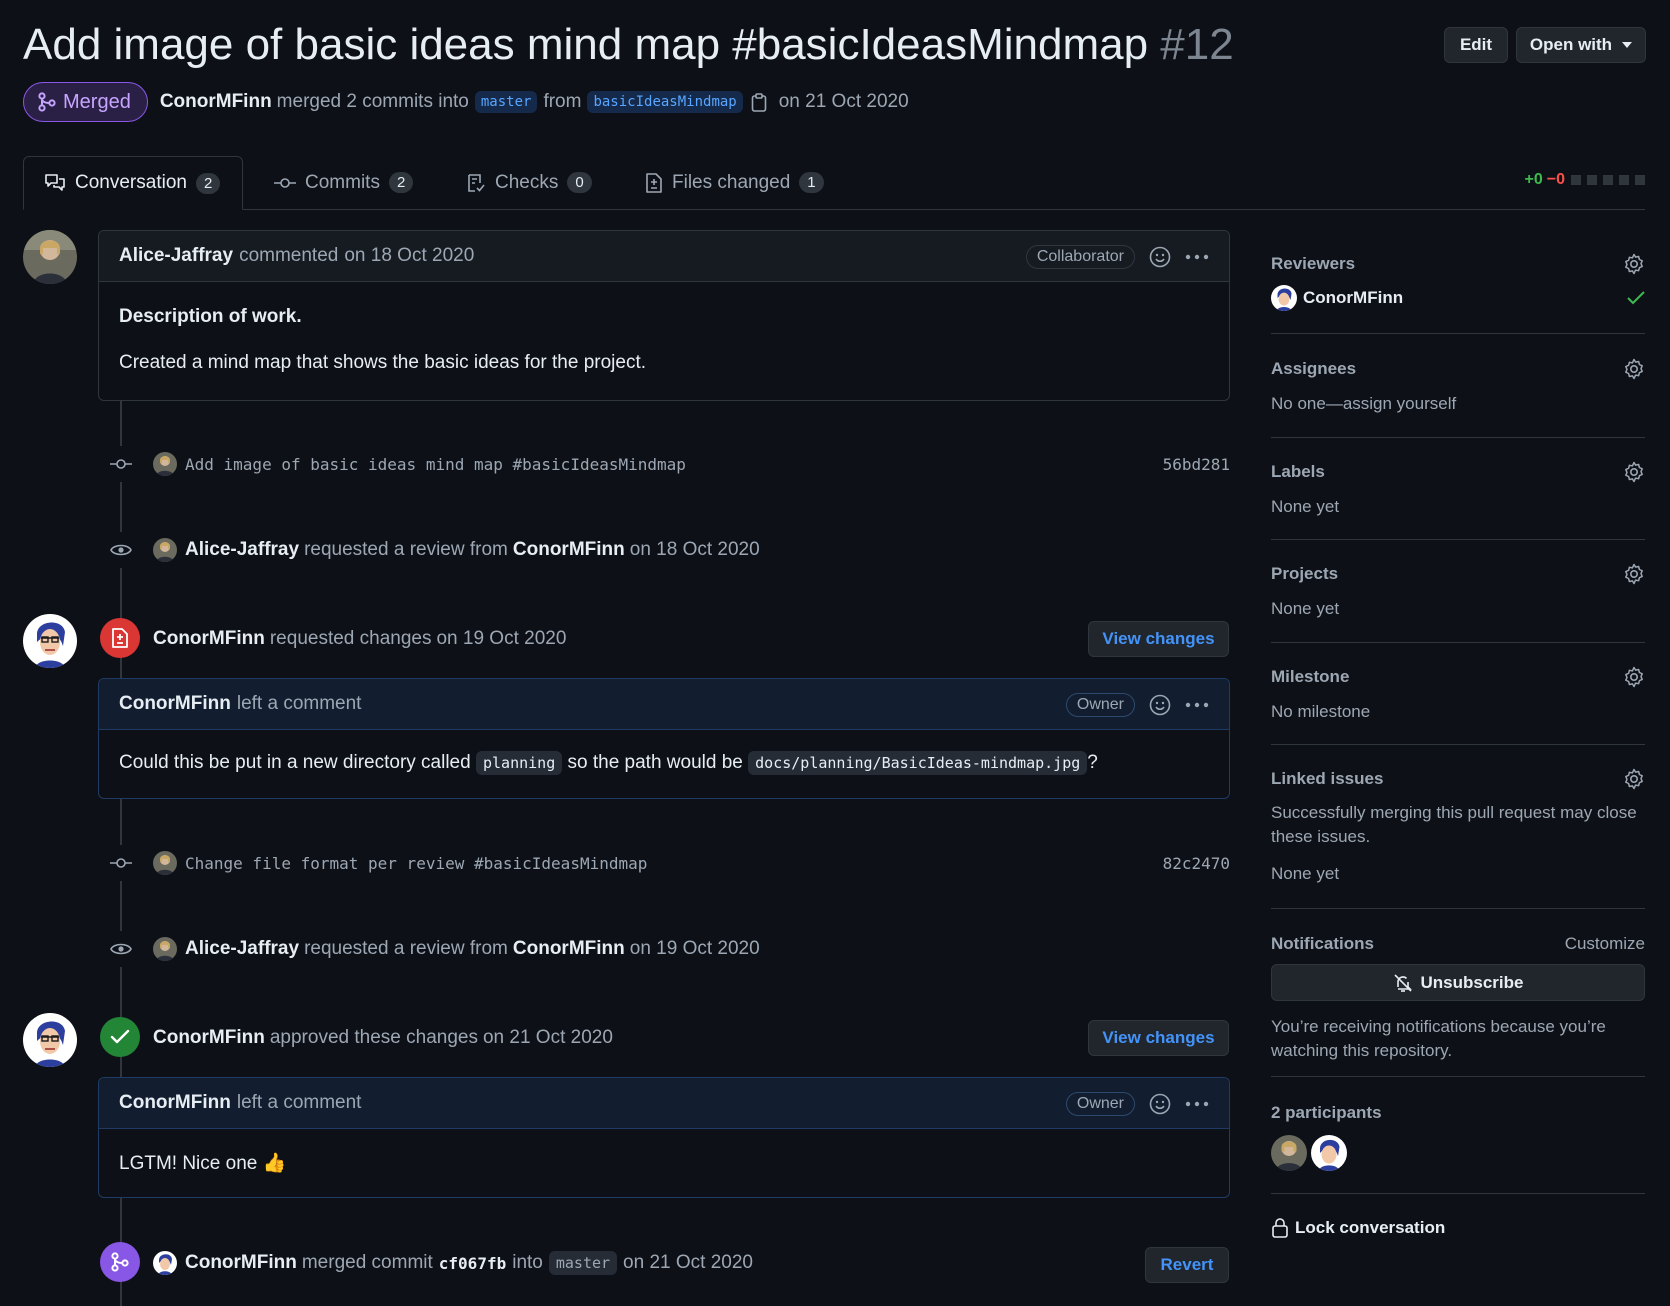  I want to click on merge-sha-link: cf067fb, so click(472, 1263).